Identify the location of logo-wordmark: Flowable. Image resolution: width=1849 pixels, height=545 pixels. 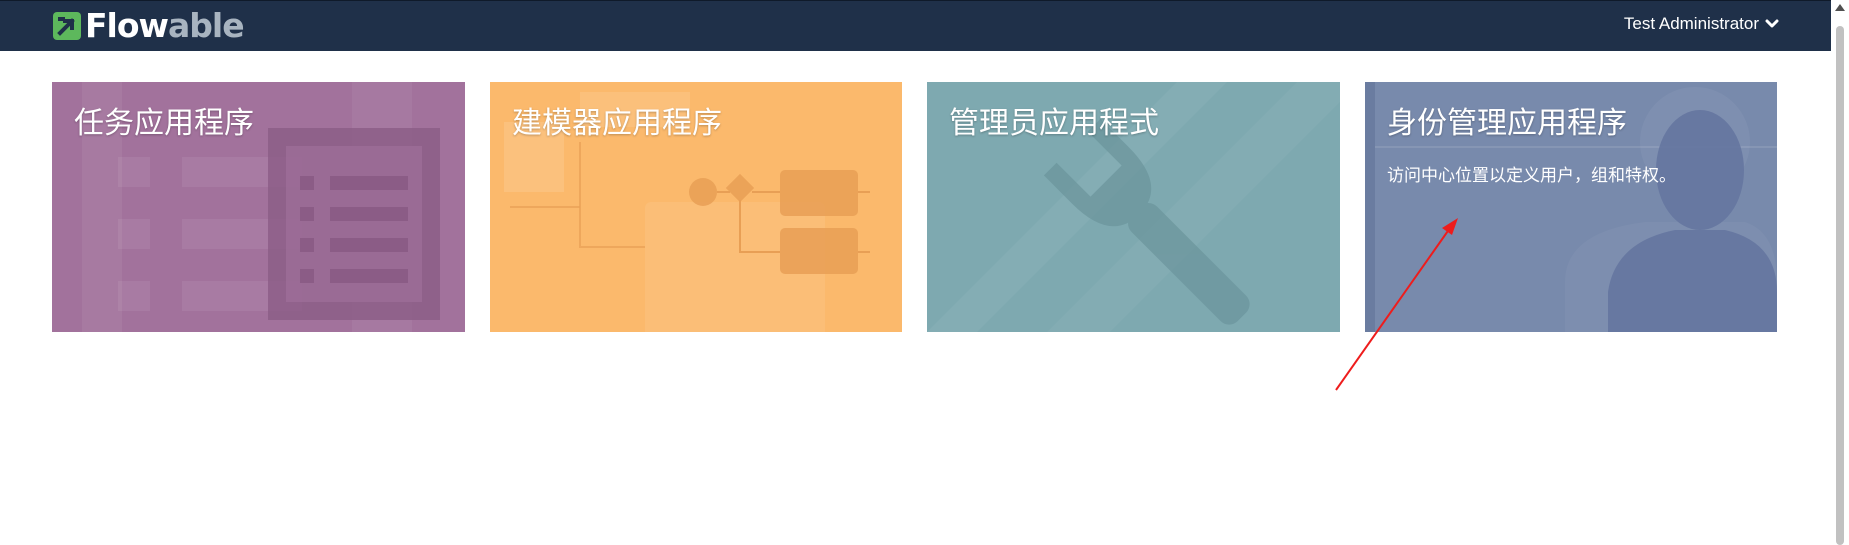
(165, 25).